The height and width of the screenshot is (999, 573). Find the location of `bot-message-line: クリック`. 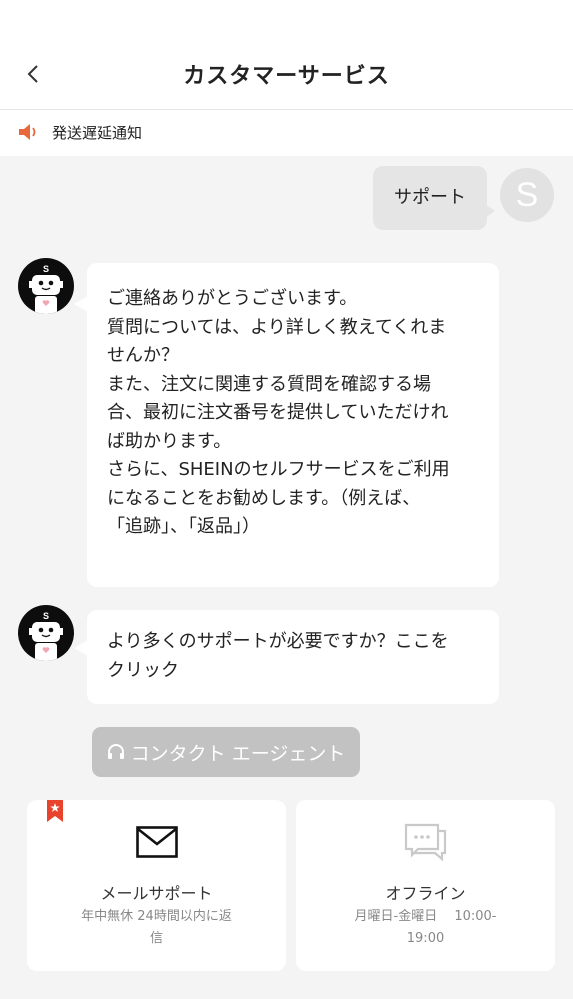

bot-message-line: クリック is located at coordinates (143, 670).